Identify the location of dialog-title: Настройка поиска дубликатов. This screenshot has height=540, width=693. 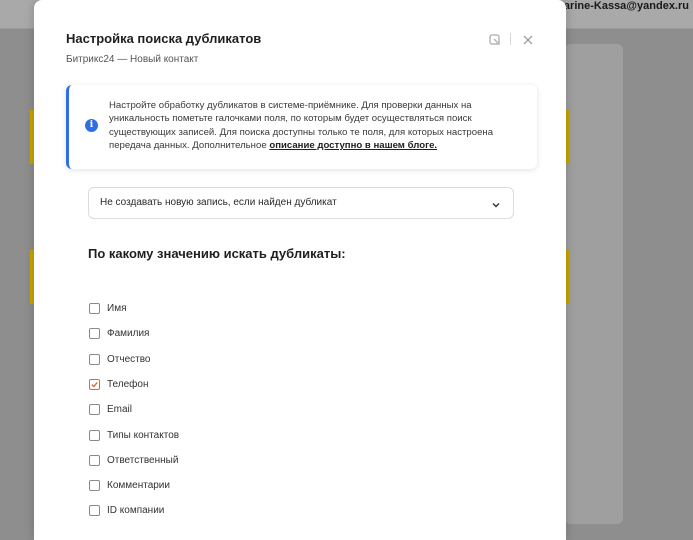
(164, 38).